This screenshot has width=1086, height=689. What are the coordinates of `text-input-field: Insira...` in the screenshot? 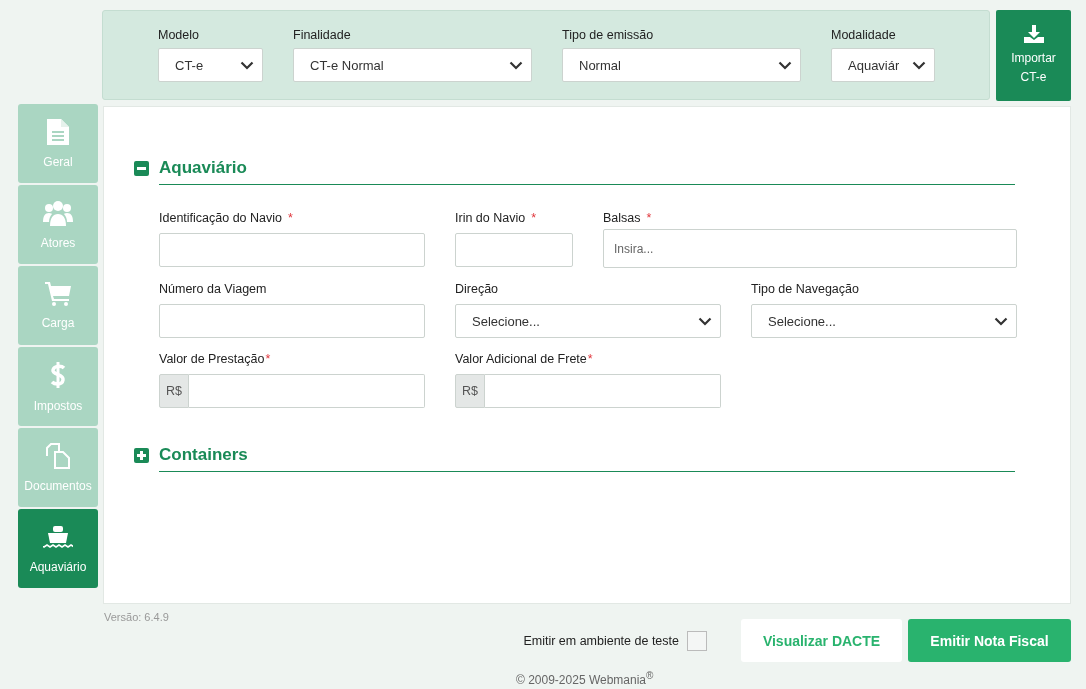 It's located at (810, 248).